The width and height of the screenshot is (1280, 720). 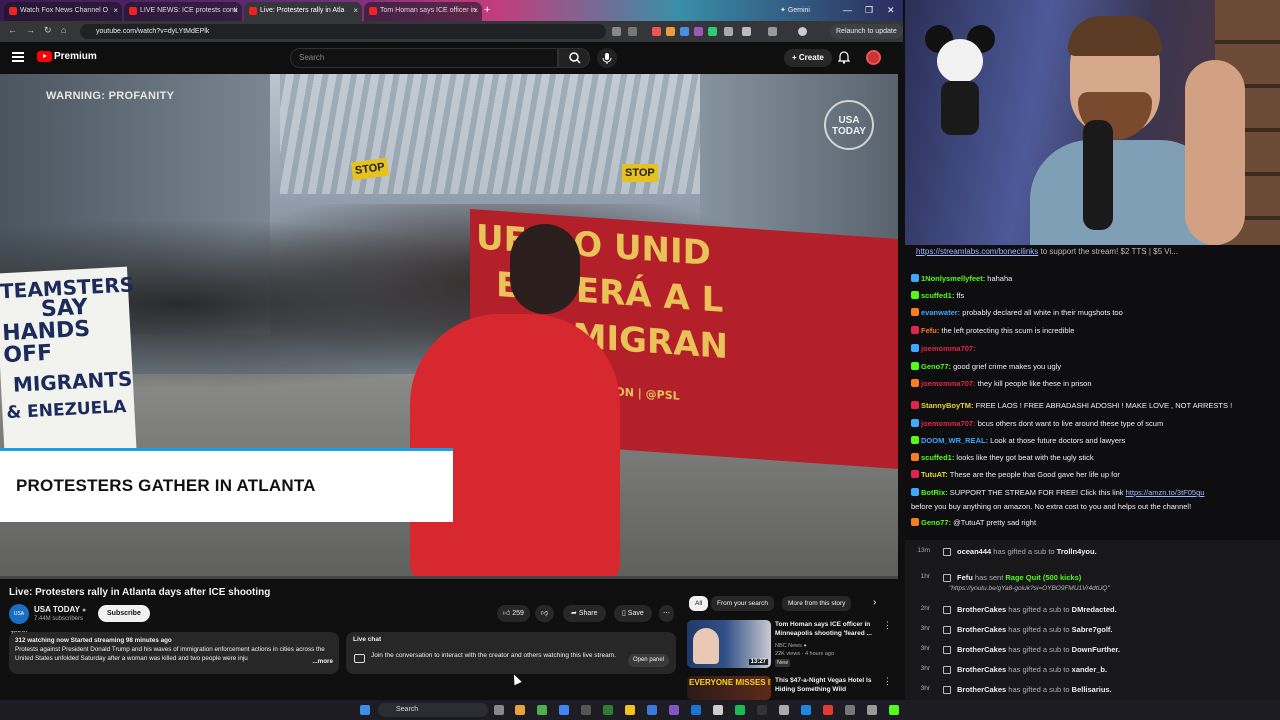 I want to click on url-field: youtube.com/watch?v=dyLYtMdEPlk, so click(x=343, y=31).